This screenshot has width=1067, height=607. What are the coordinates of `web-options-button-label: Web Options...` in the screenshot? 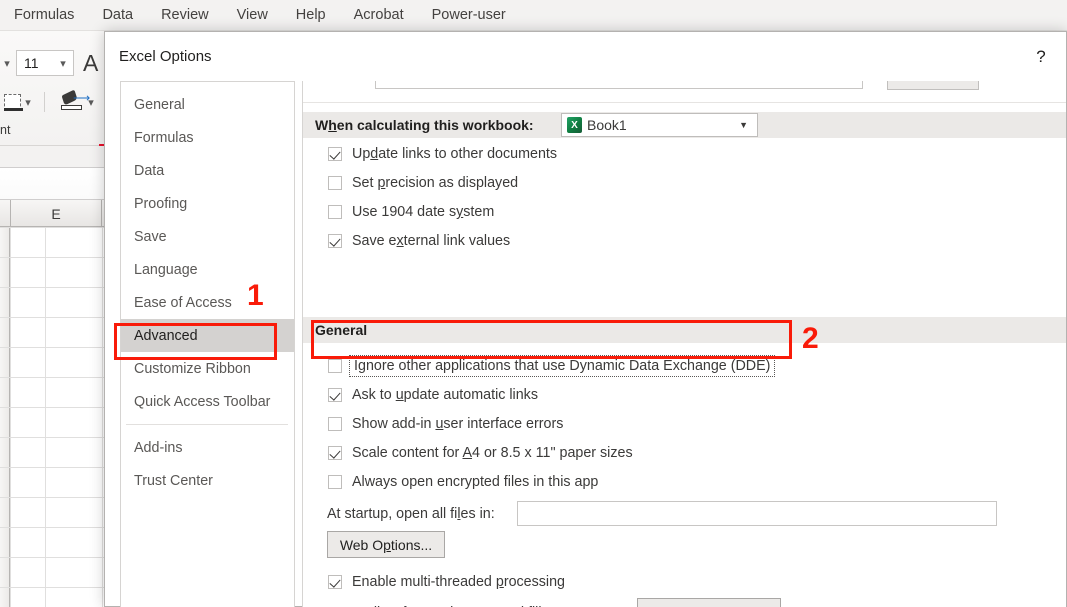 It's located at (386, 544).